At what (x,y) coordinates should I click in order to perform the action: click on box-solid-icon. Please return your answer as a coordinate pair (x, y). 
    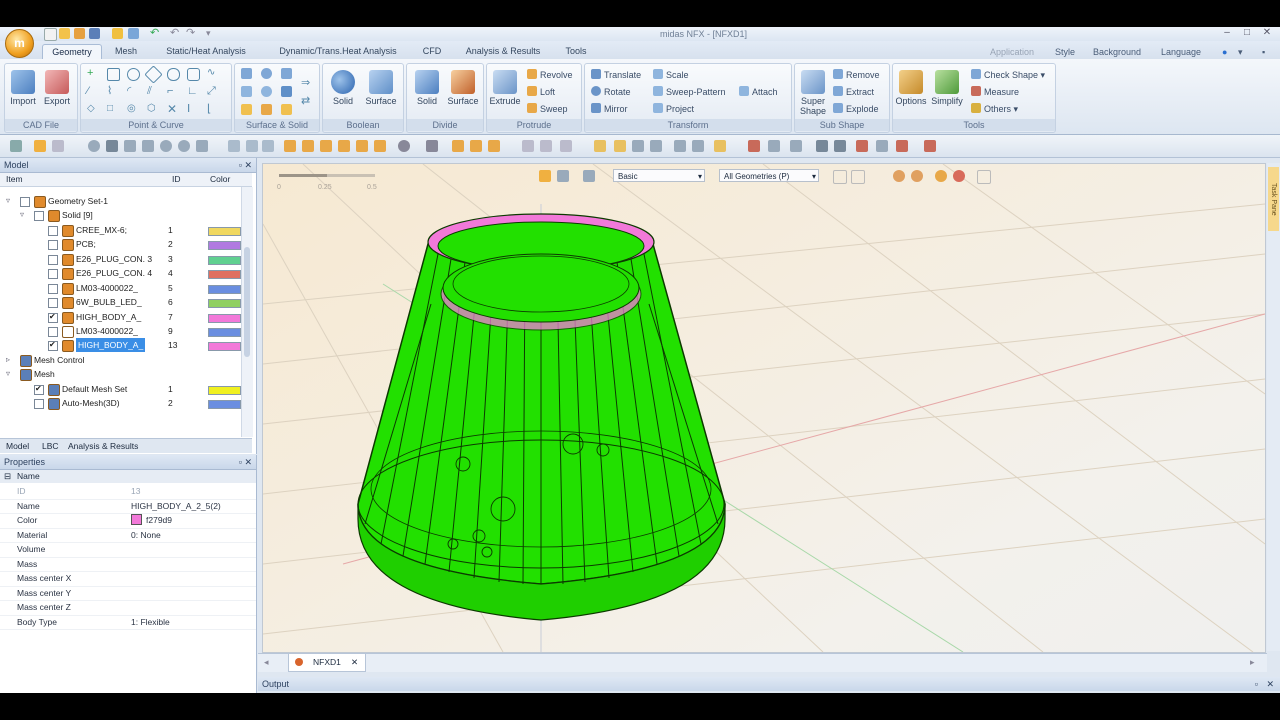
    Looking at the image, I should click on (246, 73).